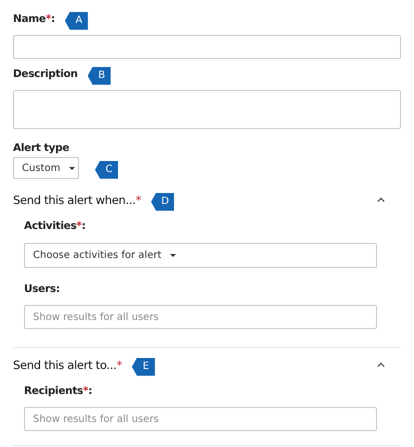 The width and height of the screenshot is (414, 447). Describe the element at coordinates (99, 75) in the screenshot. I see `callout-tag: B` at that location.